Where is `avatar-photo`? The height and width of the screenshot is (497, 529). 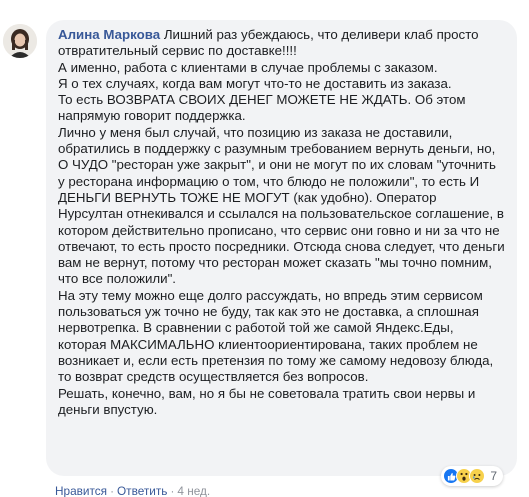
avatar-photo is located at coordinates (20, 41).